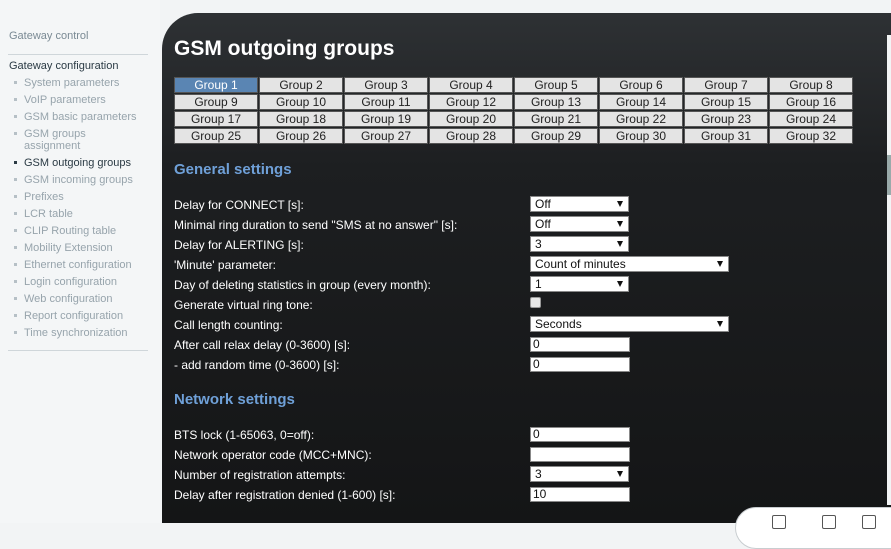  Describe the element at coordinates (889, 270) in the screenshot. I see `vertical-scrollbar` at that location.